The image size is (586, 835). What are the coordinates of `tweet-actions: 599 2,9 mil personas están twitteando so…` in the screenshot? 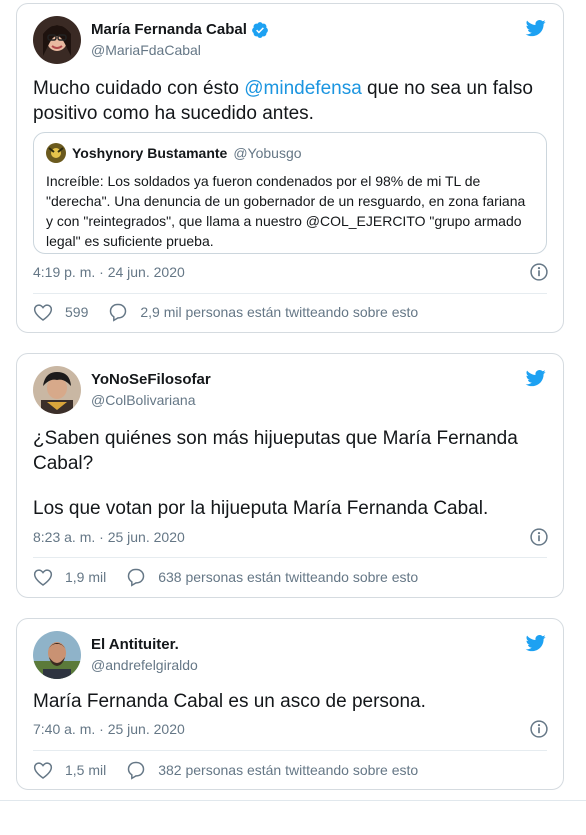 It's located at (235, 312).